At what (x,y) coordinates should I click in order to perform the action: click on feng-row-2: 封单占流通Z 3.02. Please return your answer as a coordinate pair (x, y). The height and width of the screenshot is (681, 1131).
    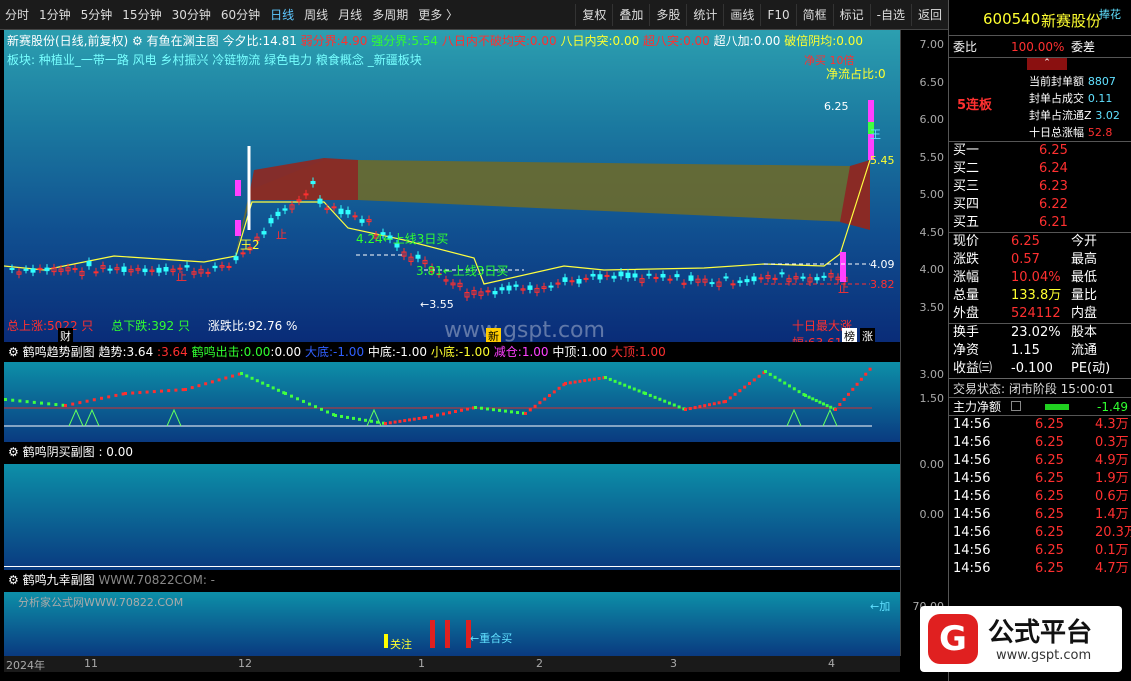
    Looking at the image, I should click on (1074, 114).